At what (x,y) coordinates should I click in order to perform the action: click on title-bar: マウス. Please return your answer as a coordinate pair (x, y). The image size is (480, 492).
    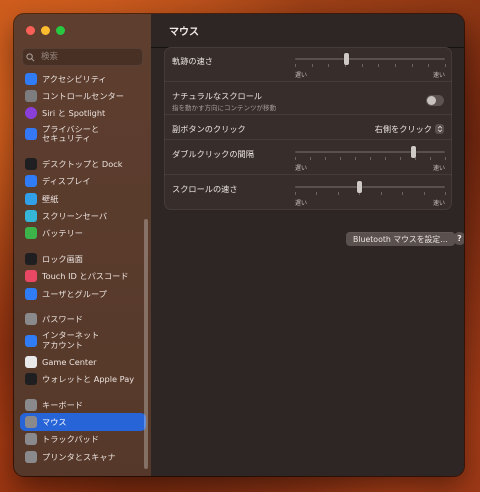
    Looking at the image, I should click on (307, 31).